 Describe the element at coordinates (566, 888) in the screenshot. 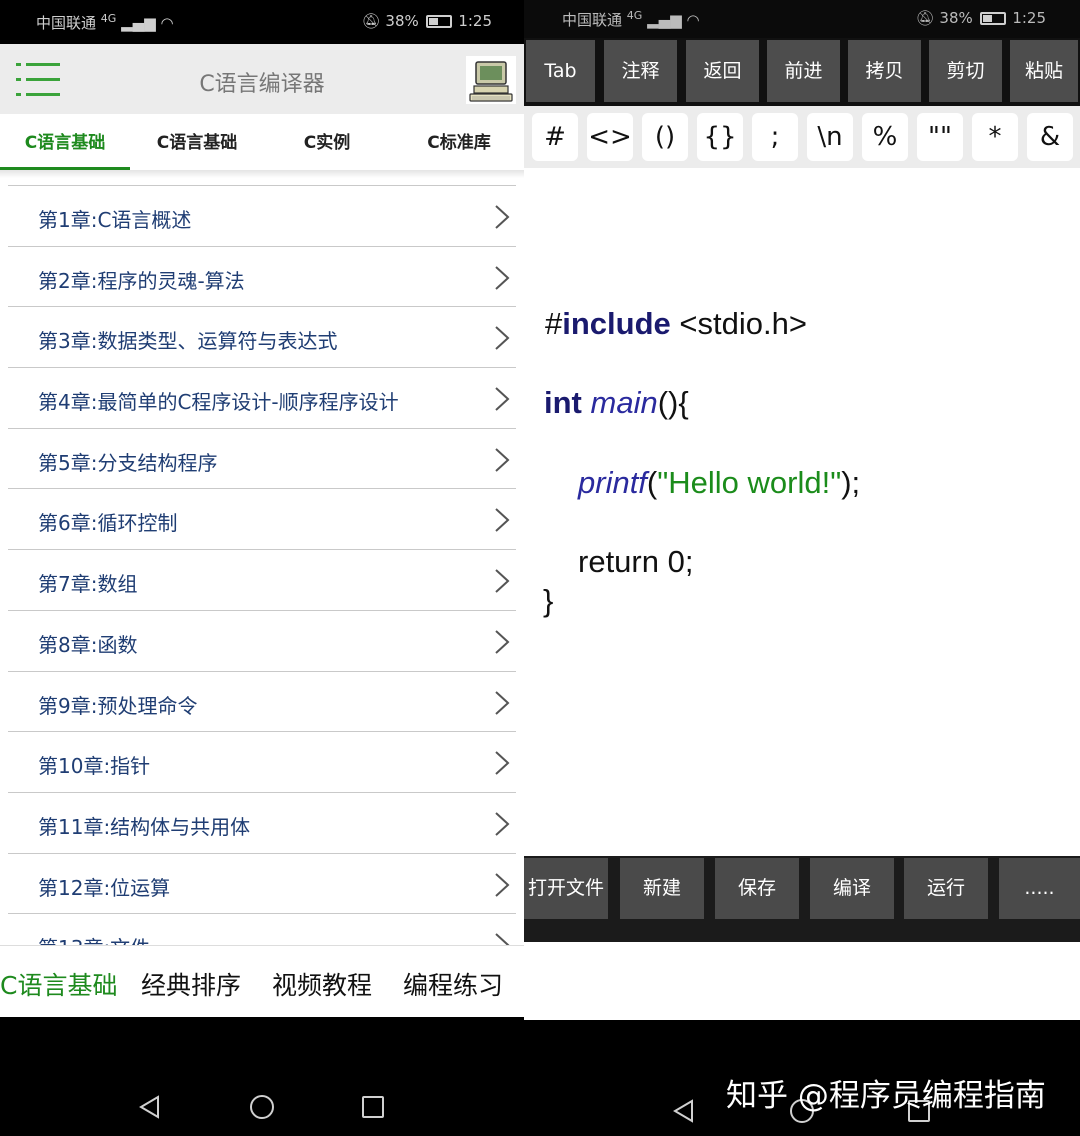

I see `open-file-button: 打开文件` at that location.